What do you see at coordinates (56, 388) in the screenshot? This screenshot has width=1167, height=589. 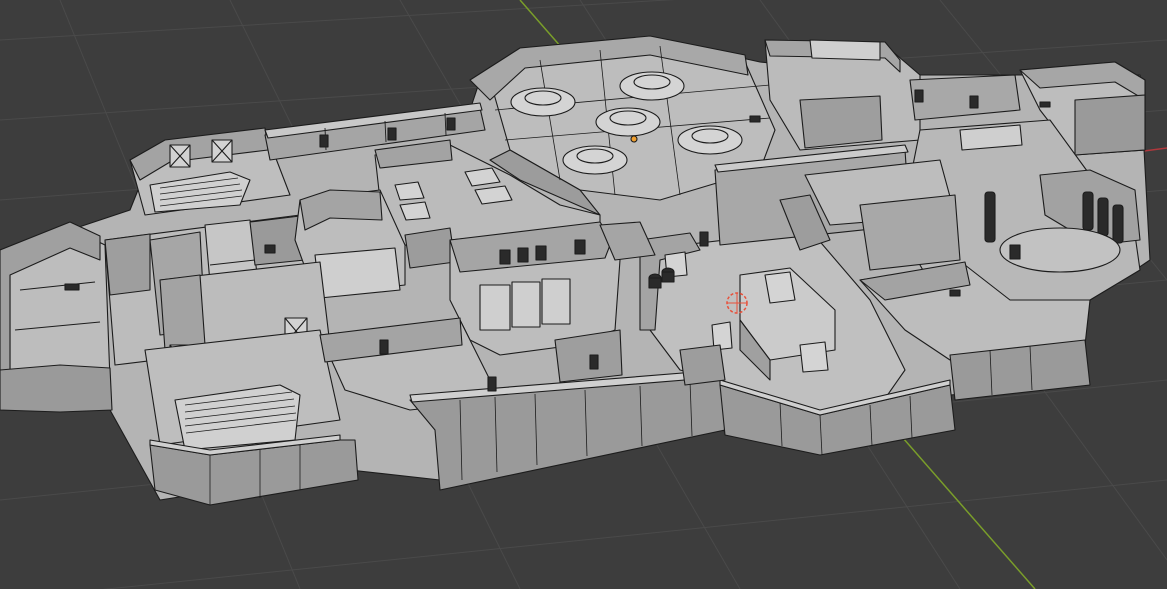 I see `room-left-front-wall` at bounding box center [56, 388].